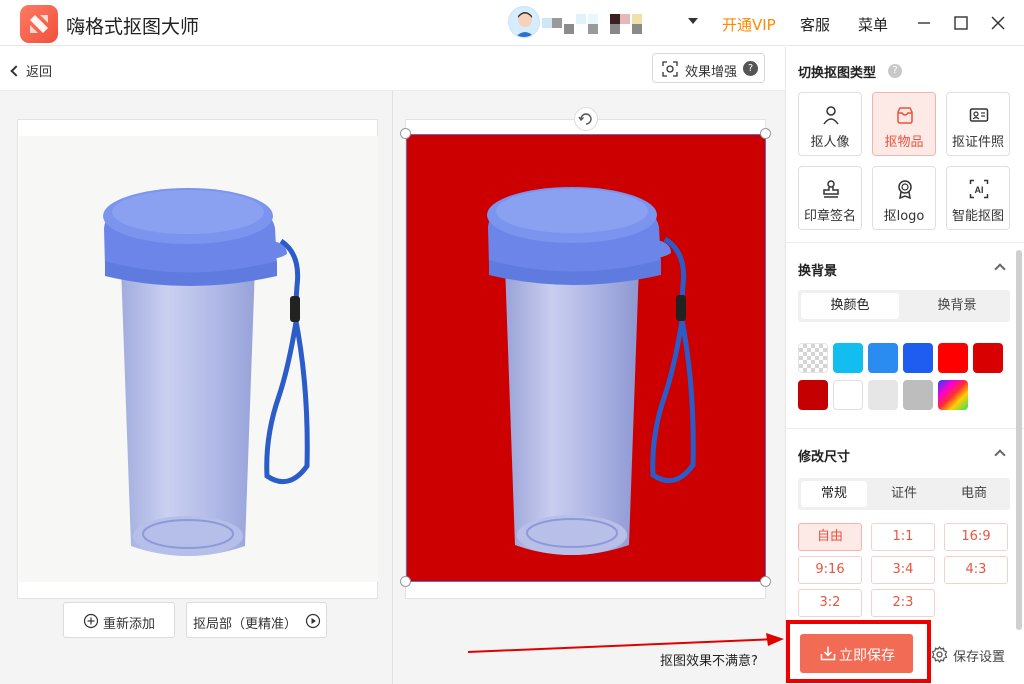 Image resolution: width=1024 pixels, height=684 pixels. What do you see at coordinates (904, 306) in the screenshot?
I see `background-tabs: 换颜色 换背景` at bounding box center [904, 306].